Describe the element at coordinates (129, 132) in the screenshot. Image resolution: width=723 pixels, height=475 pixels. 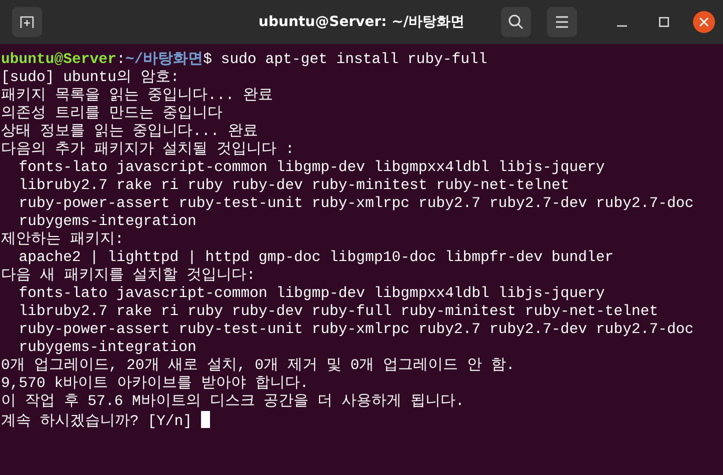
I see `output-line: 상태 정보를 읽는 중입니다... 완료` at that location.